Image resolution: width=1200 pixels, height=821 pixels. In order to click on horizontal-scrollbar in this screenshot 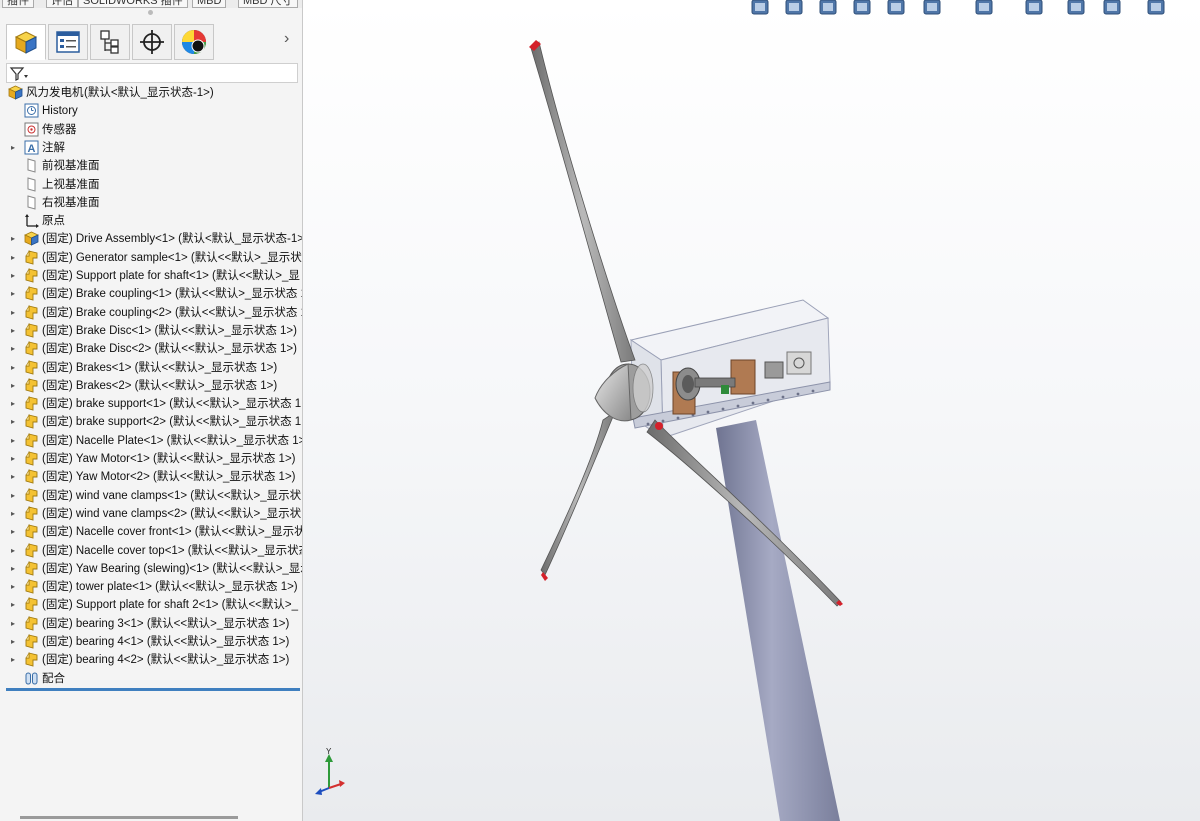, I will do `click(129, 817)`.